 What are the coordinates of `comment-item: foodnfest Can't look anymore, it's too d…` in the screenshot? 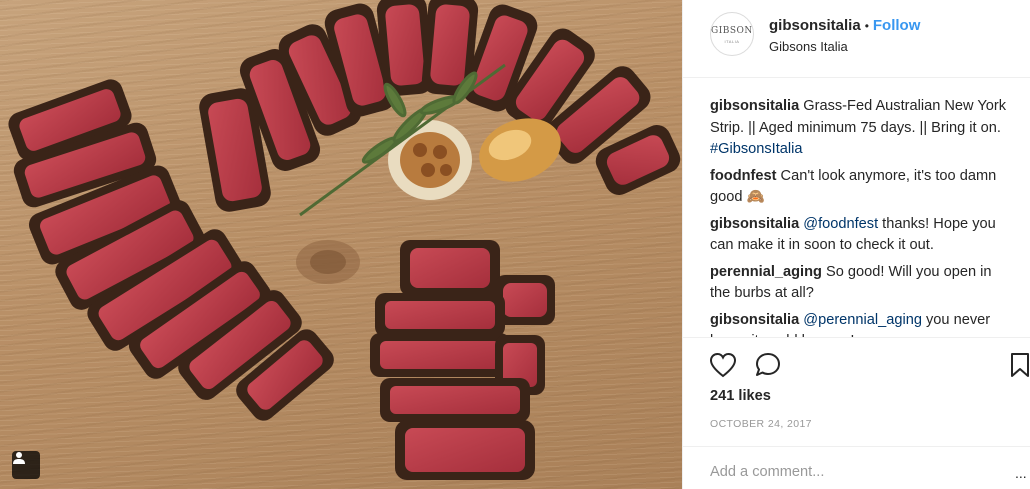 It's located at (860, 187).